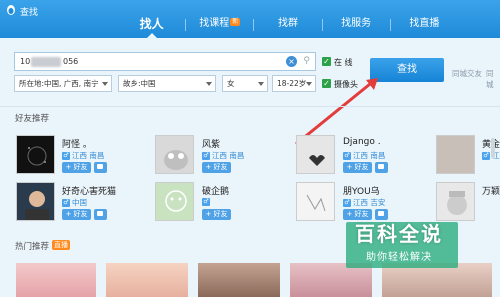 This screenshot has height=297, width=500. Describe the element at coordinates (424, 25) in the screenshot. I see `tab-find-live: 找直播` at that location.